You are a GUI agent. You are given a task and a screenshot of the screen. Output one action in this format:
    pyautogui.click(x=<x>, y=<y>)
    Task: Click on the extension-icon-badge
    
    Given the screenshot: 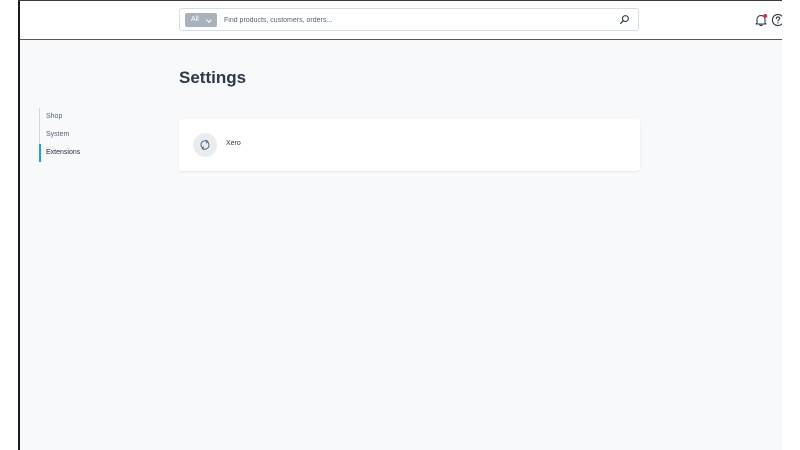 What is the action you would take?
    pyautogui.click(x=205, y=145)
    